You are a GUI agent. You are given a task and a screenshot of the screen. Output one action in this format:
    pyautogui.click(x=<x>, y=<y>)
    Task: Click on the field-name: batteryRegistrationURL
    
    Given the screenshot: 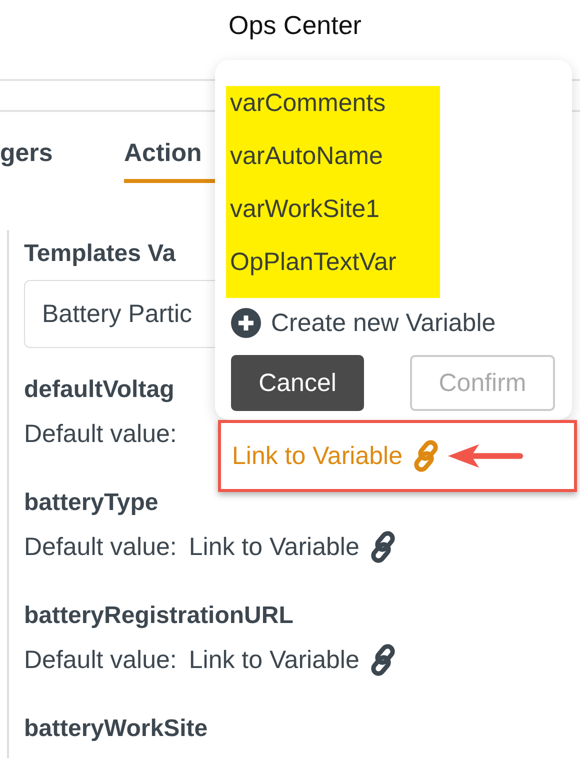 What is the action you would take?
    pyautogui.click(x=159, y=616)
    